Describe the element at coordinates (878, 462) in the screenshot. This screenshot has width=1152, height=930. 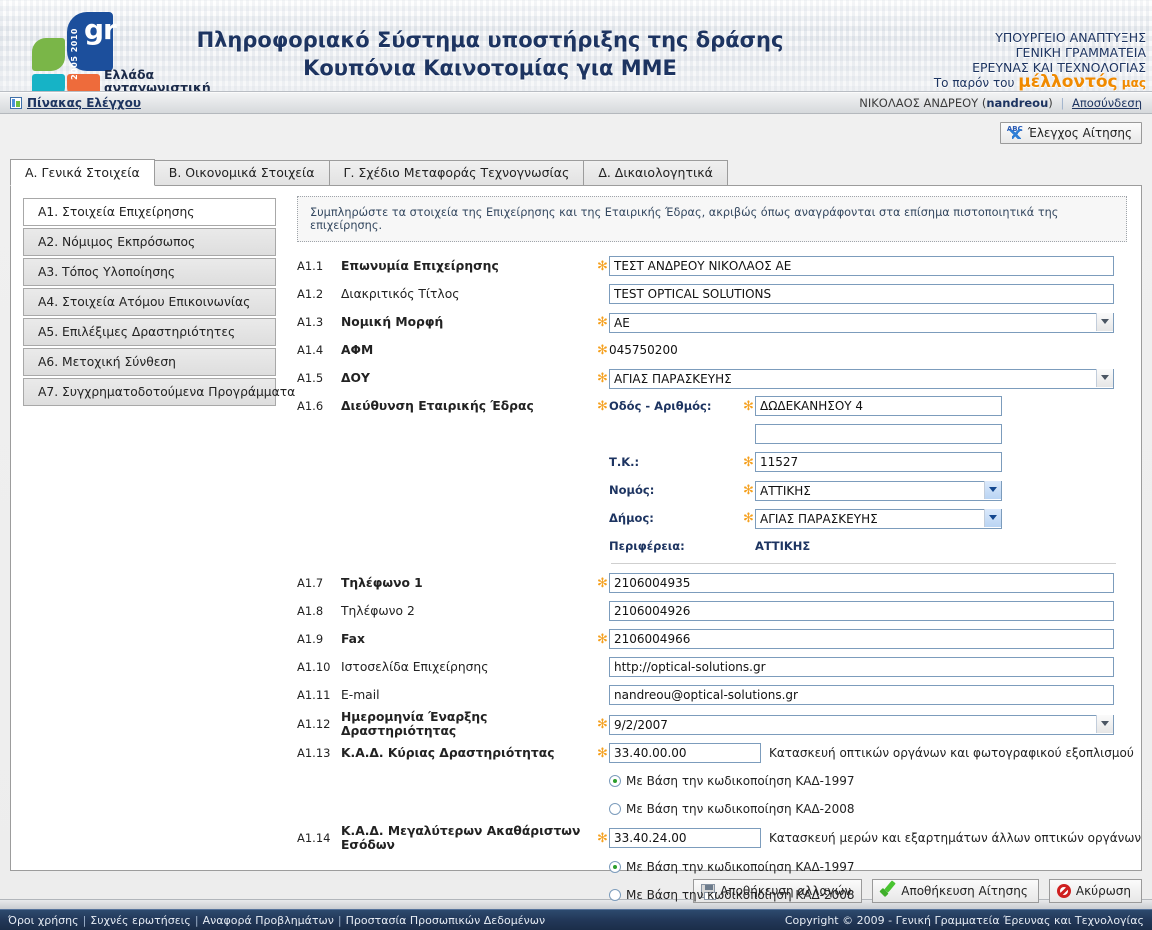
I see `postal-code-input` at that location.